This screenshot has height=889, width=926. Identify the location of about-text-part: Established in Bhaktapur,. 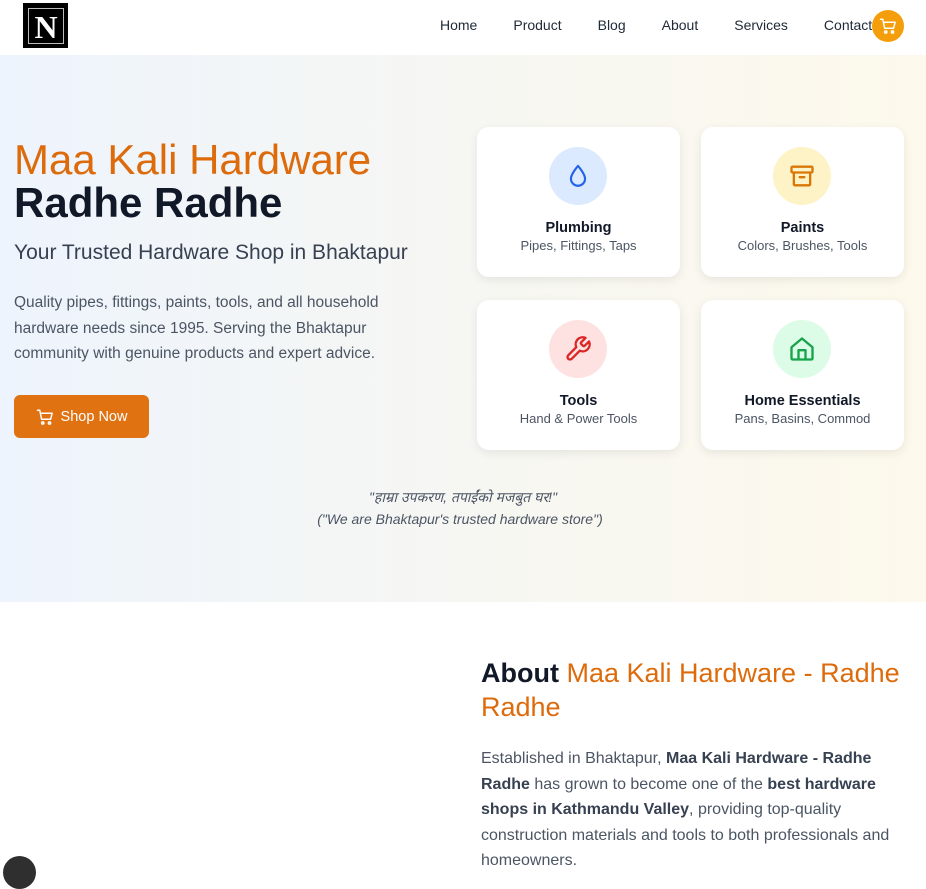
(574, 758).